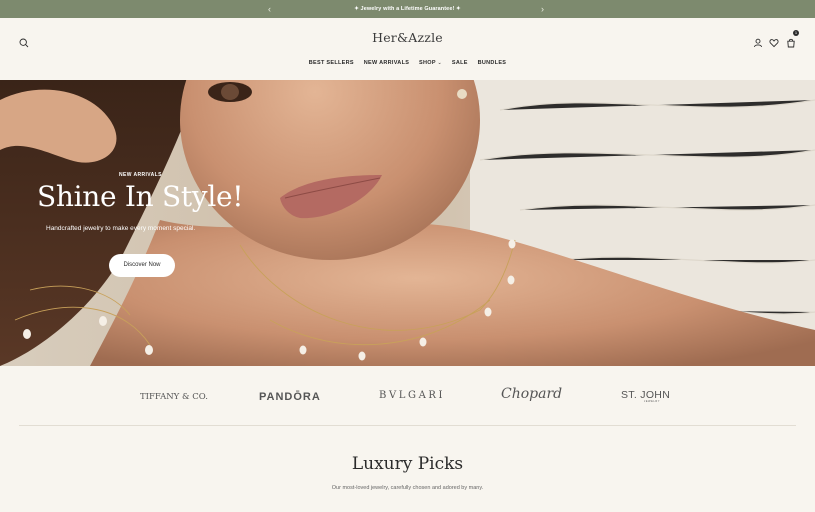  Describe the element at coordinates (796, 33) in the screenshot. I see `cart-count-badge: 1` at that location.